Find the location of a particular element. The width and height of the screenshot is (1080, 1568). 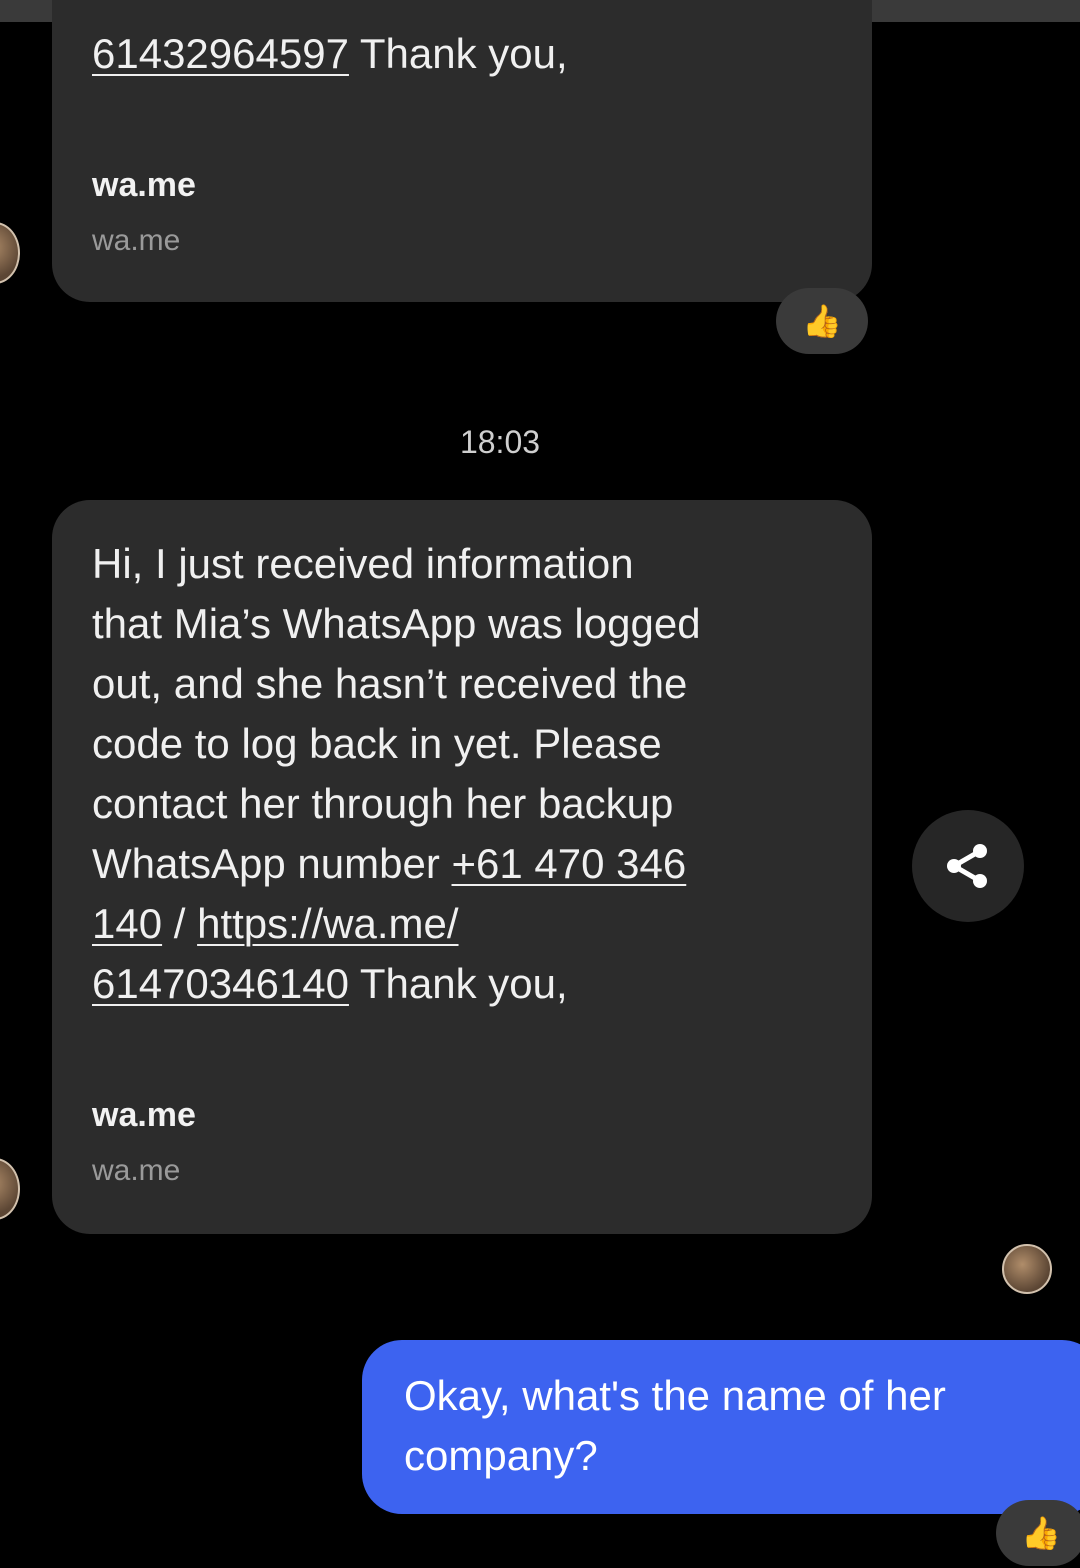

phone-link: 61432964597 is located at coordinates (220, 53).